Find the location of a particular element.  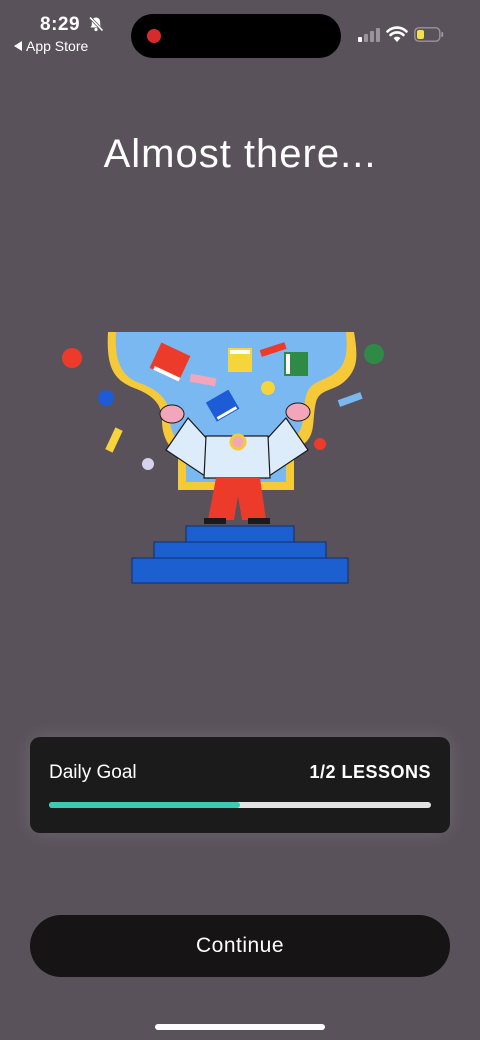

daily-goal-label: Daily Goal is located at coordinates (93, 772).